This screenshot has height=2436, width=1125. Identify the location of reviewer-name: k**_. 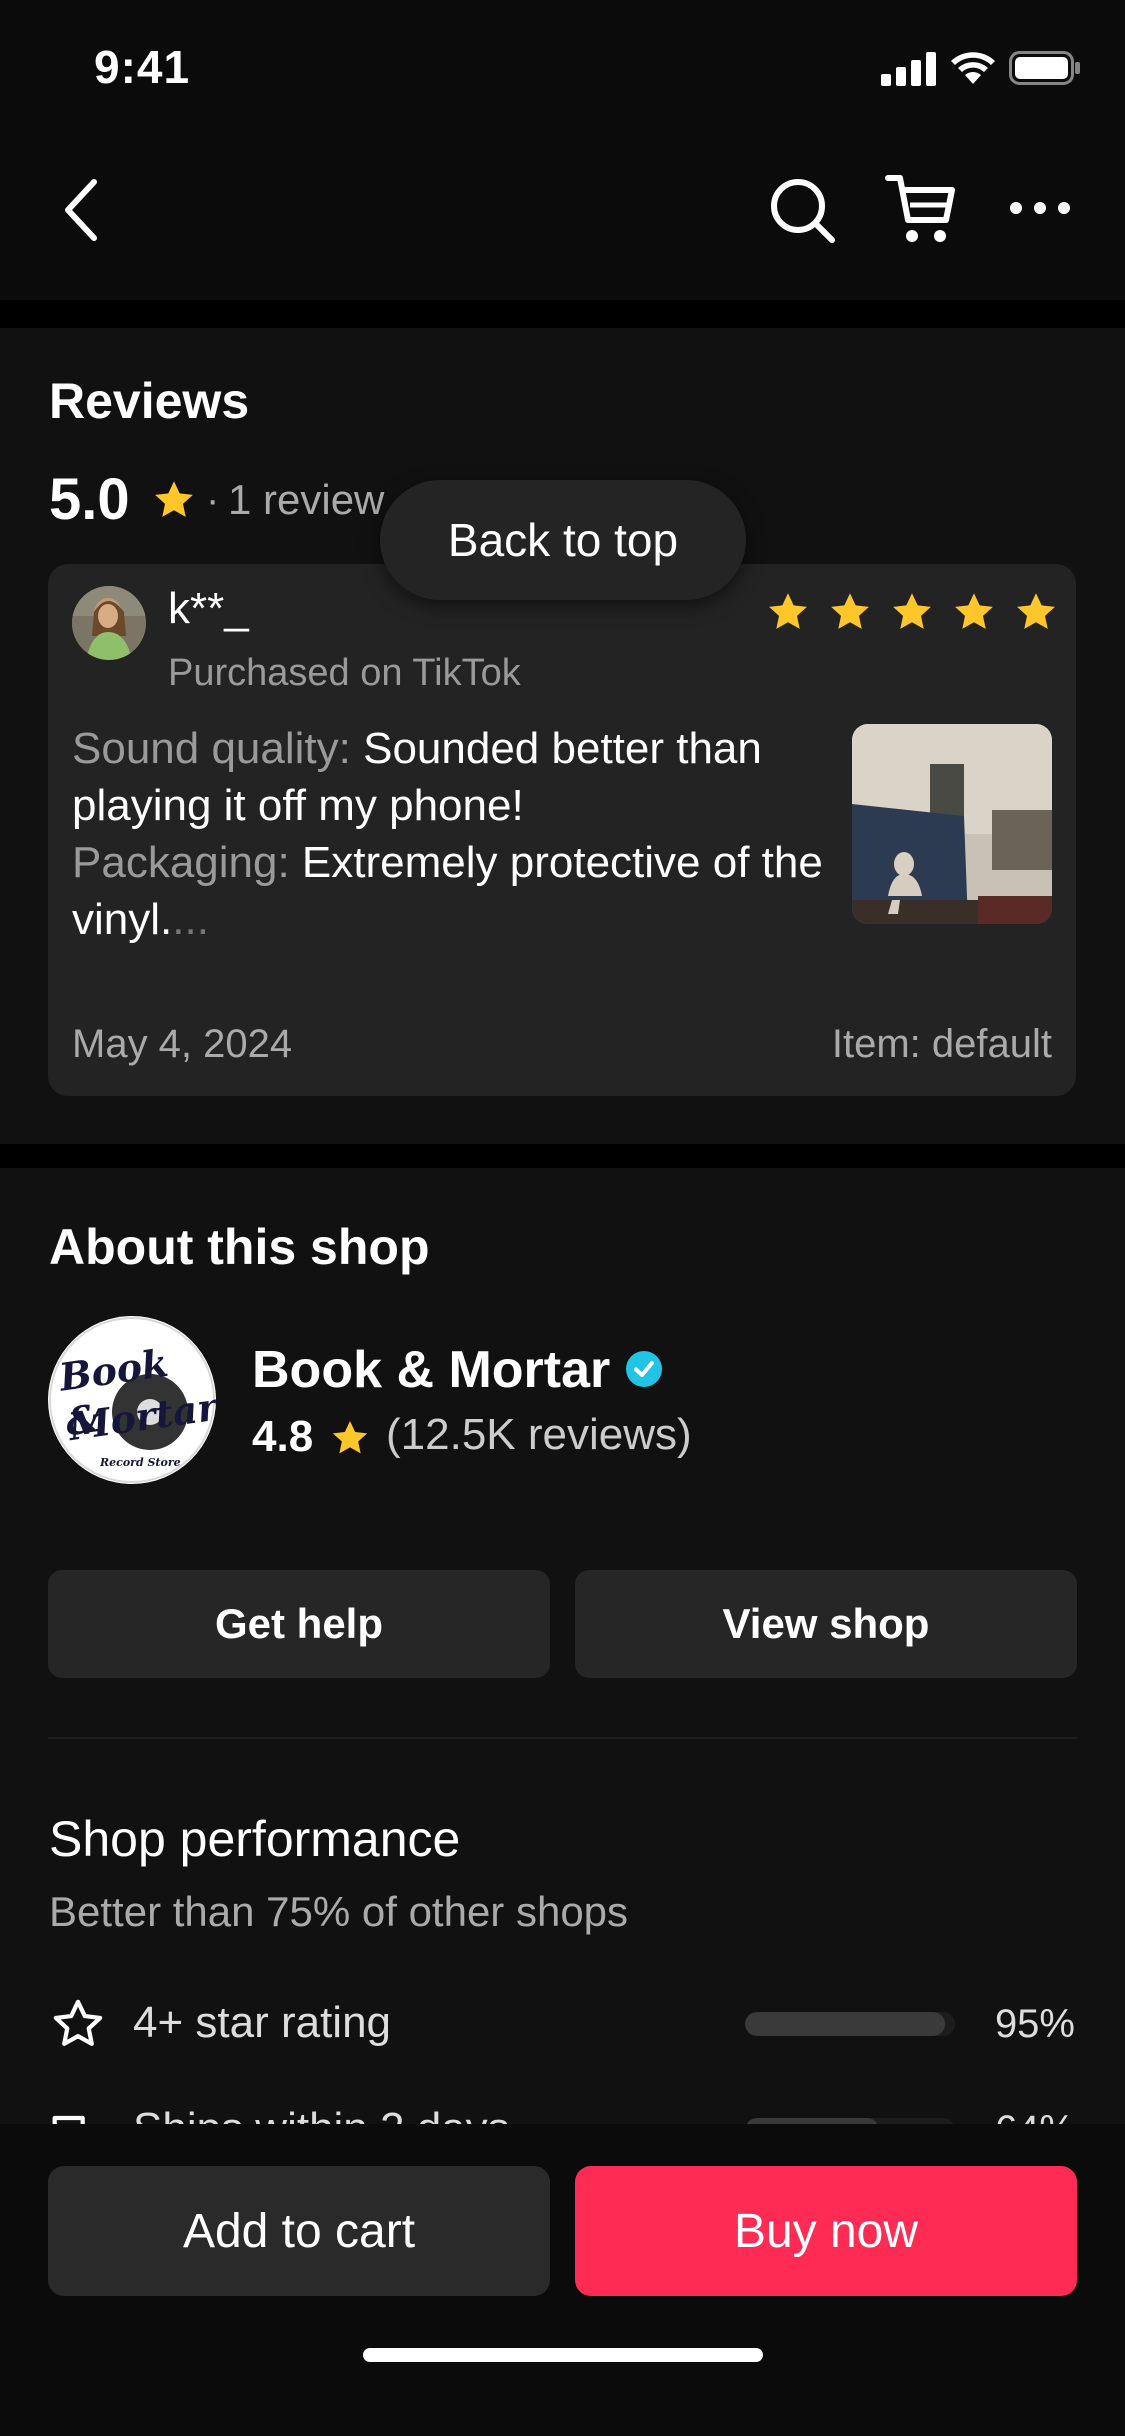
(208, 608).